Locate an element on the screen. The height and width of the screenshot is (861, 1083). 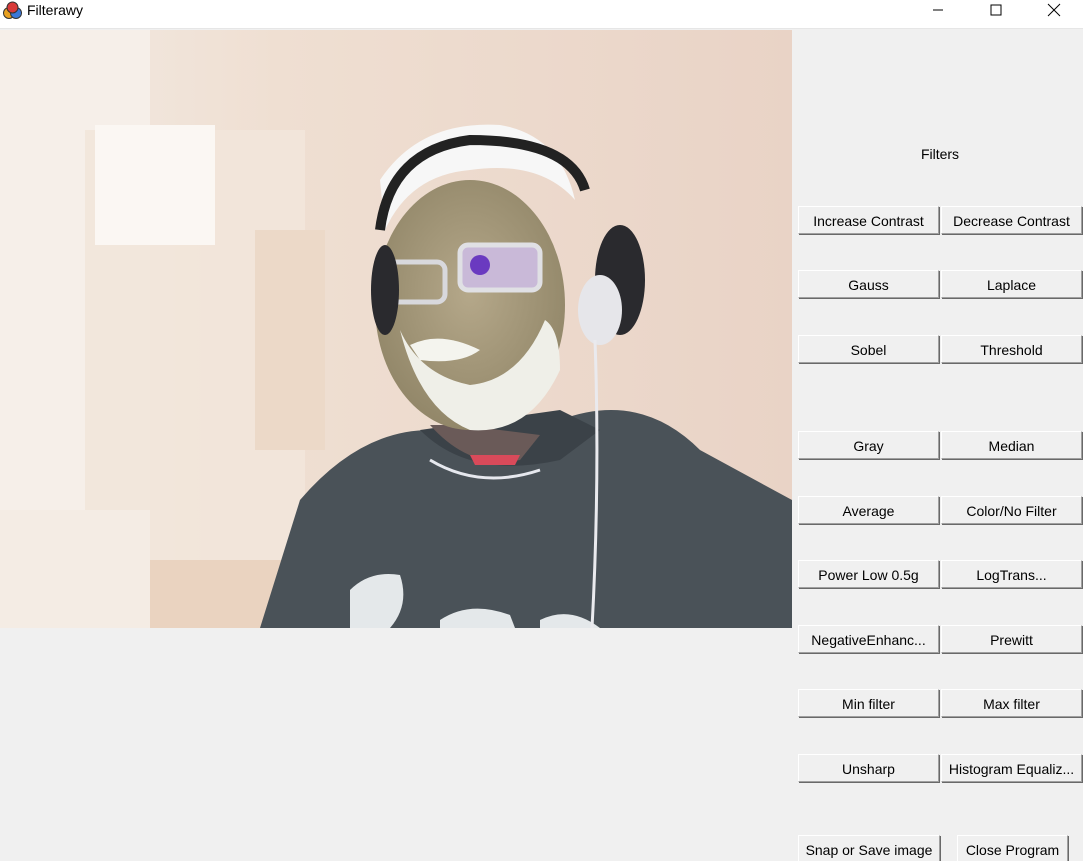
snap-save-image-button: Snap or Save image is located at coordinates (869, 848).